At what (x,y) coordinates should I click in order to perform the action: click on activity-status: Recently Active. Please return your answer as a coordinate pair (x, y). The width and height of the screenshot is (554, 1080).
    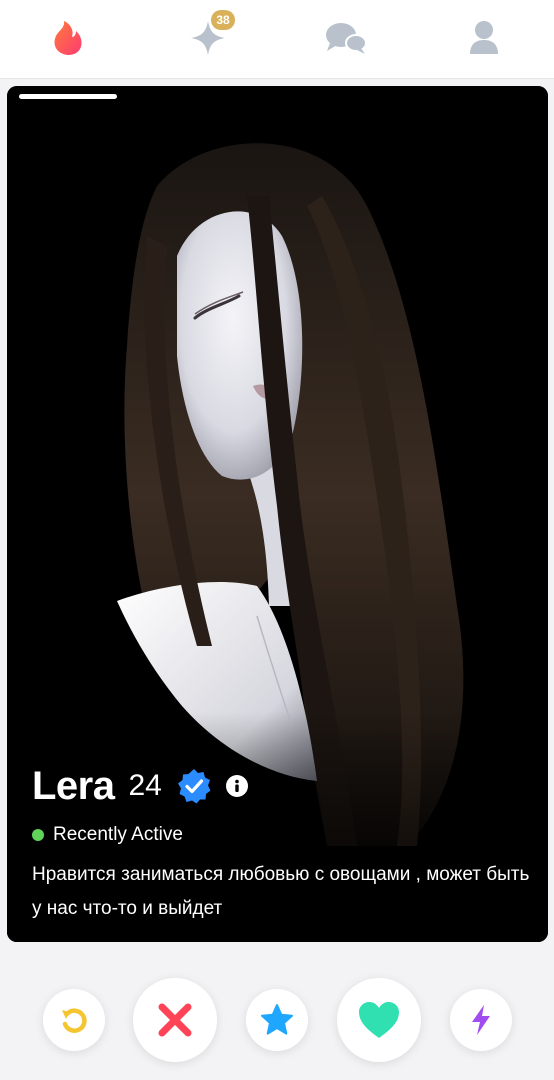
    Looking at the image, I should click on (280, 835).